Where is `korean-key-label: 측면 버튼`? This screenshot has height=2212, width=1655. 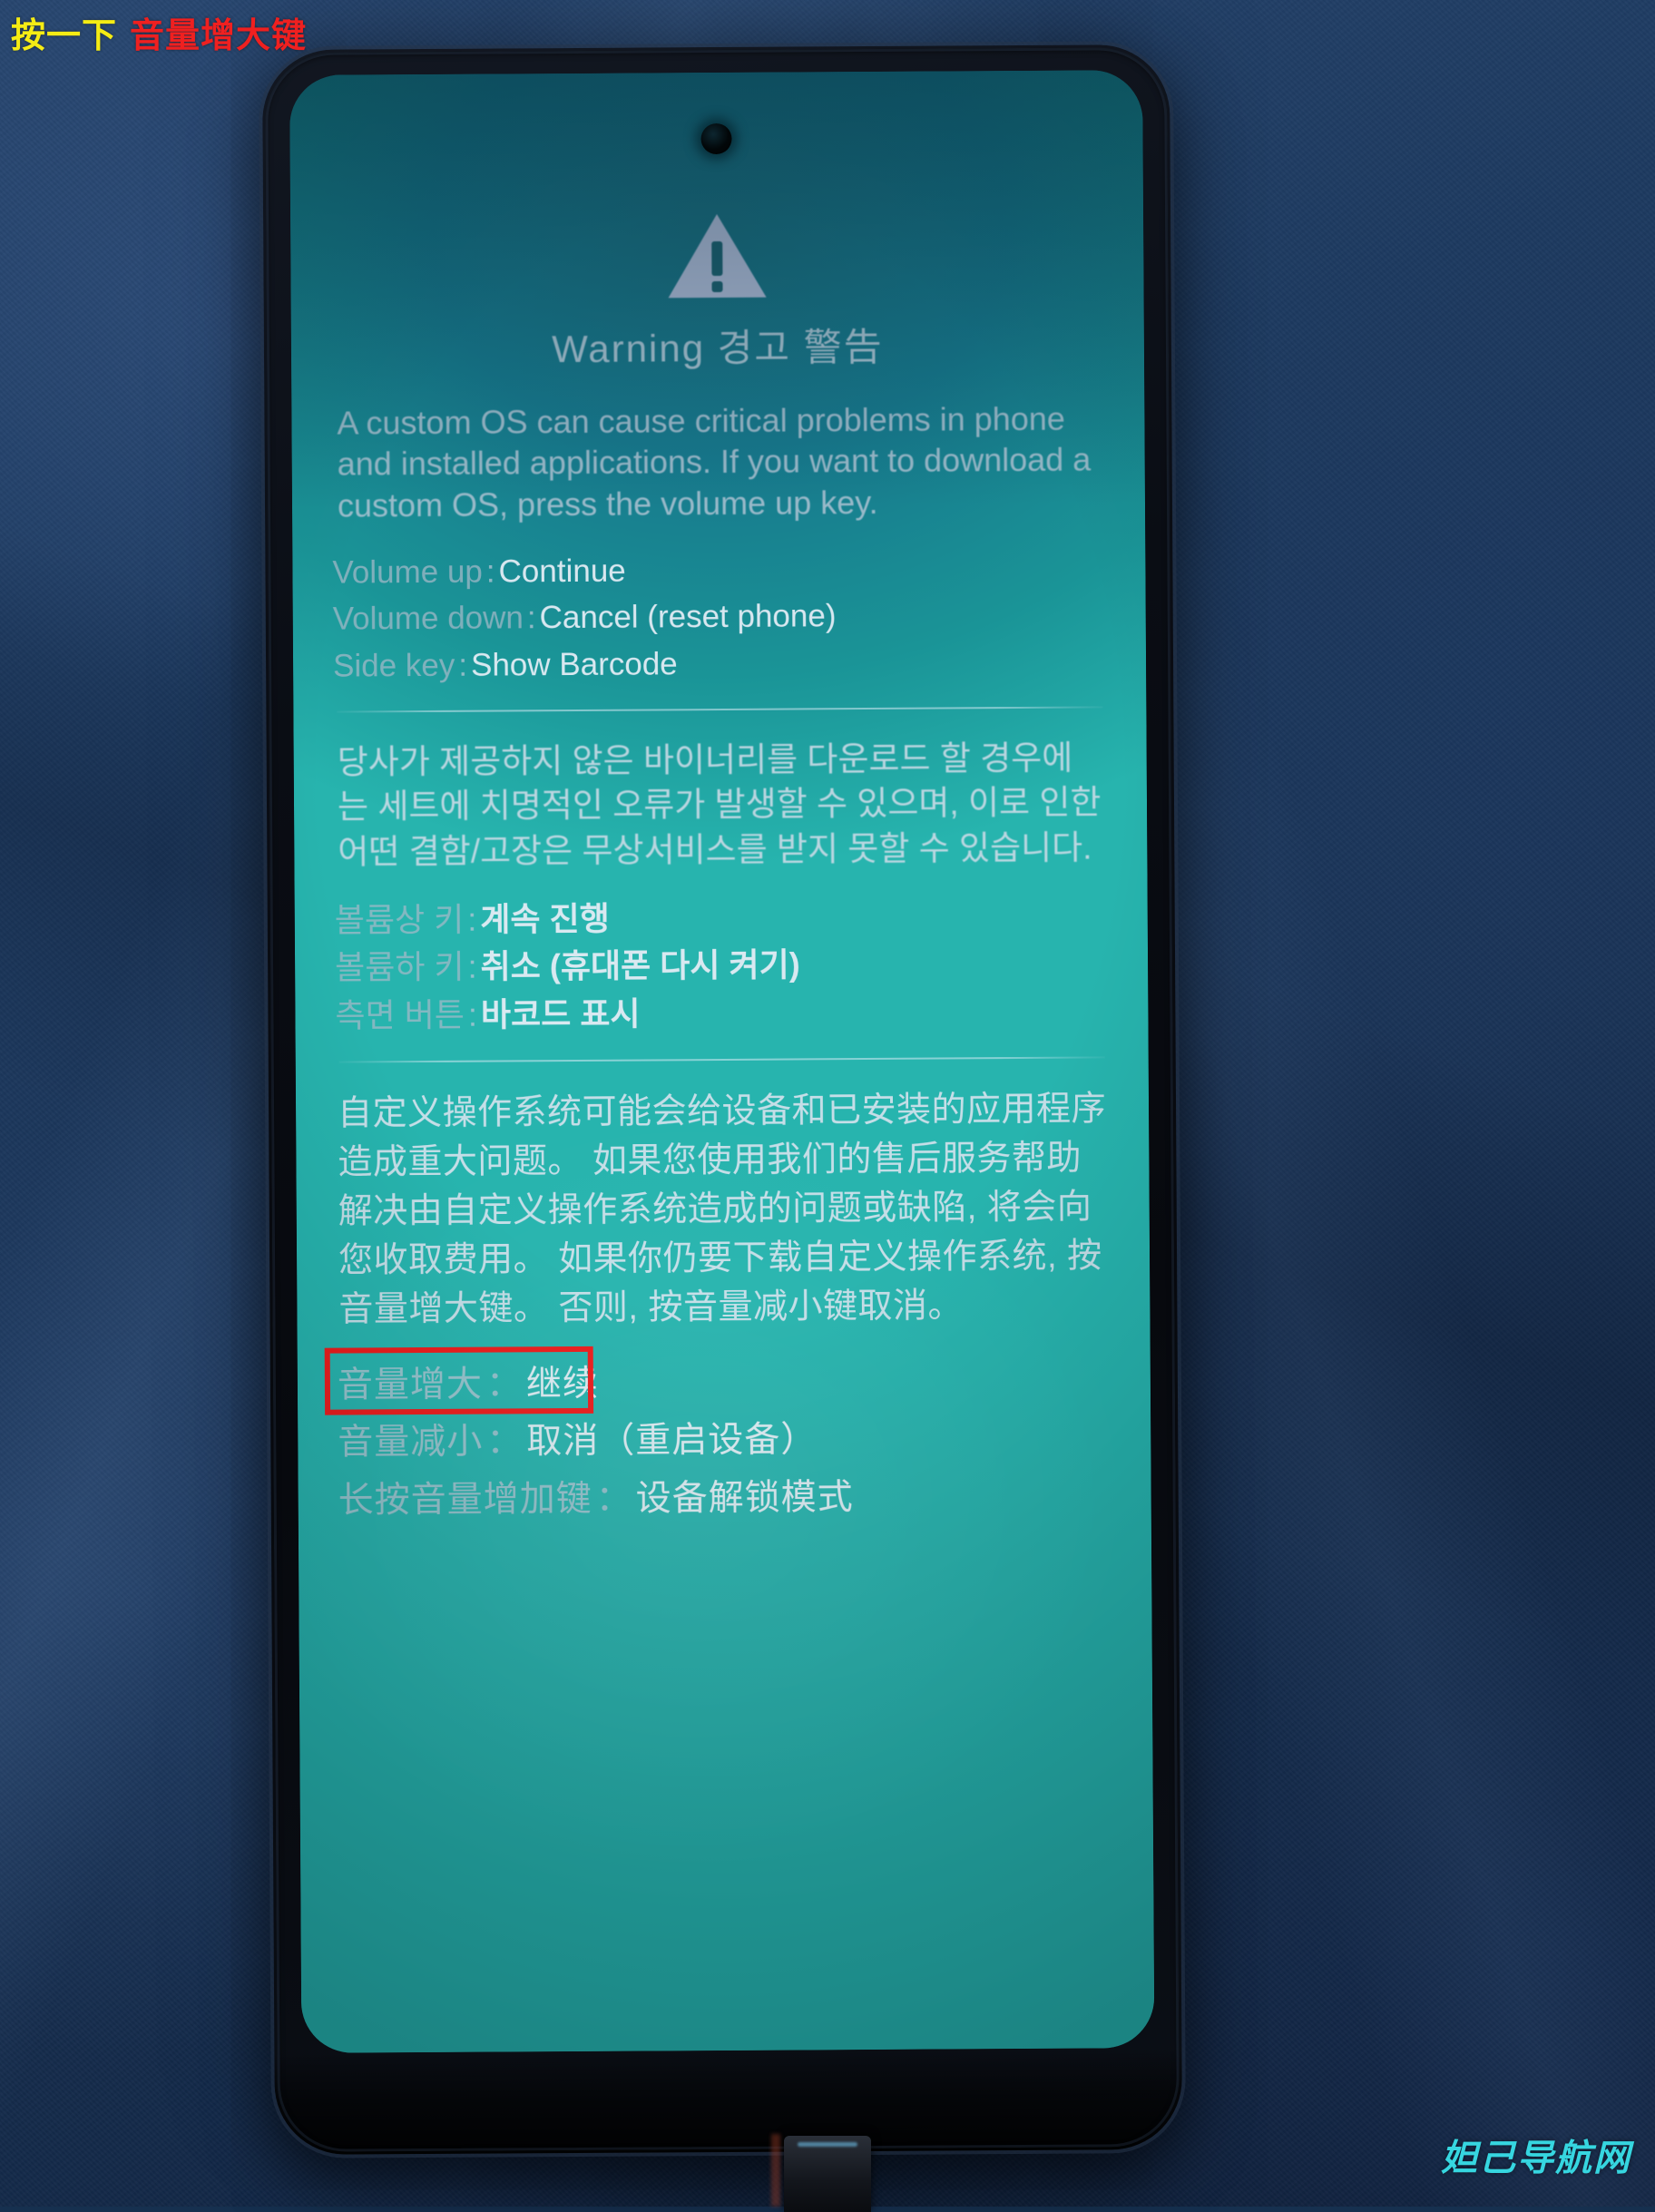 korean-key-label: 측면 버튼 is located at coordinates (400, 1014).